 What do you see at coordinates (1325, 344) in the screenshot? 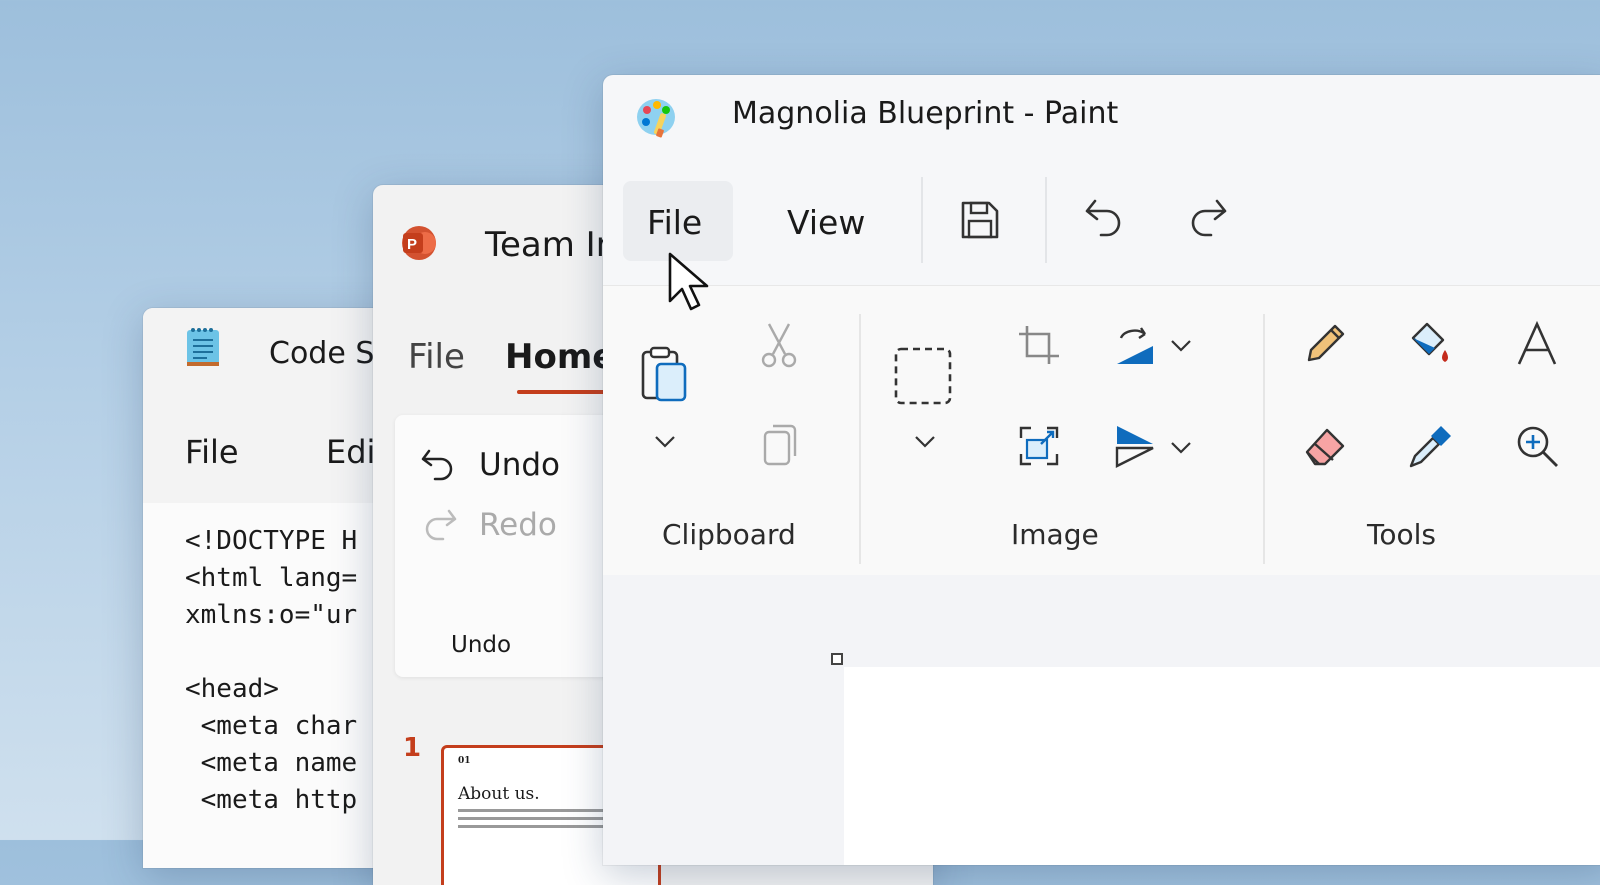
I see `pencil-icon` at bounding box center [1325, 344].